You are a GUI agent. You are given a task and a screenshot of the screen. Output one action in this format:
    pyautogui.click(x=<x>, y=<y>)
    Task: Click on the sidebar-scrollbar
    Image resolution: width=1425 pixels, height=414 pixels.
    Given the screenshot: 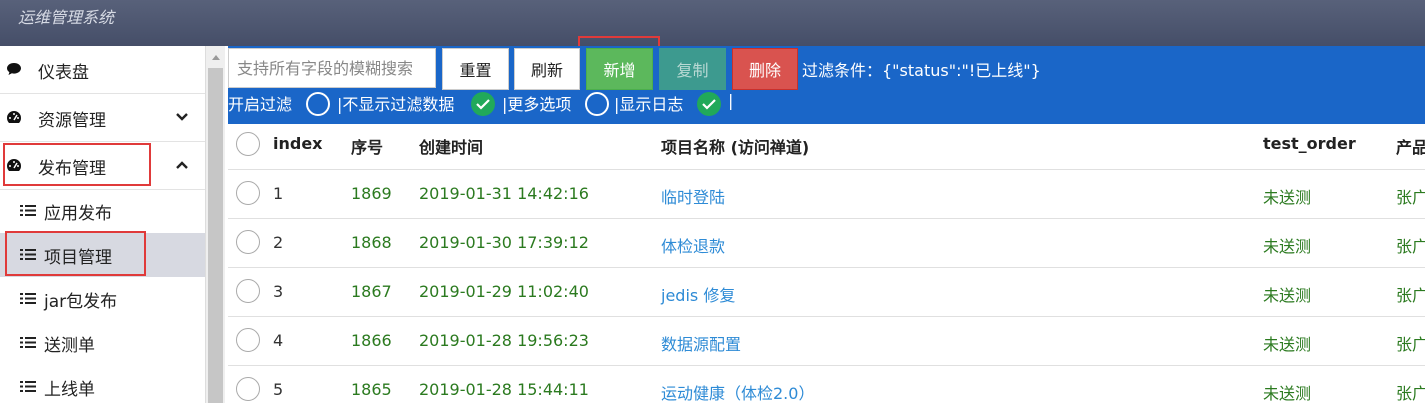 What is the action you would take?
    pyautogui.click(x=215, y=224)
    